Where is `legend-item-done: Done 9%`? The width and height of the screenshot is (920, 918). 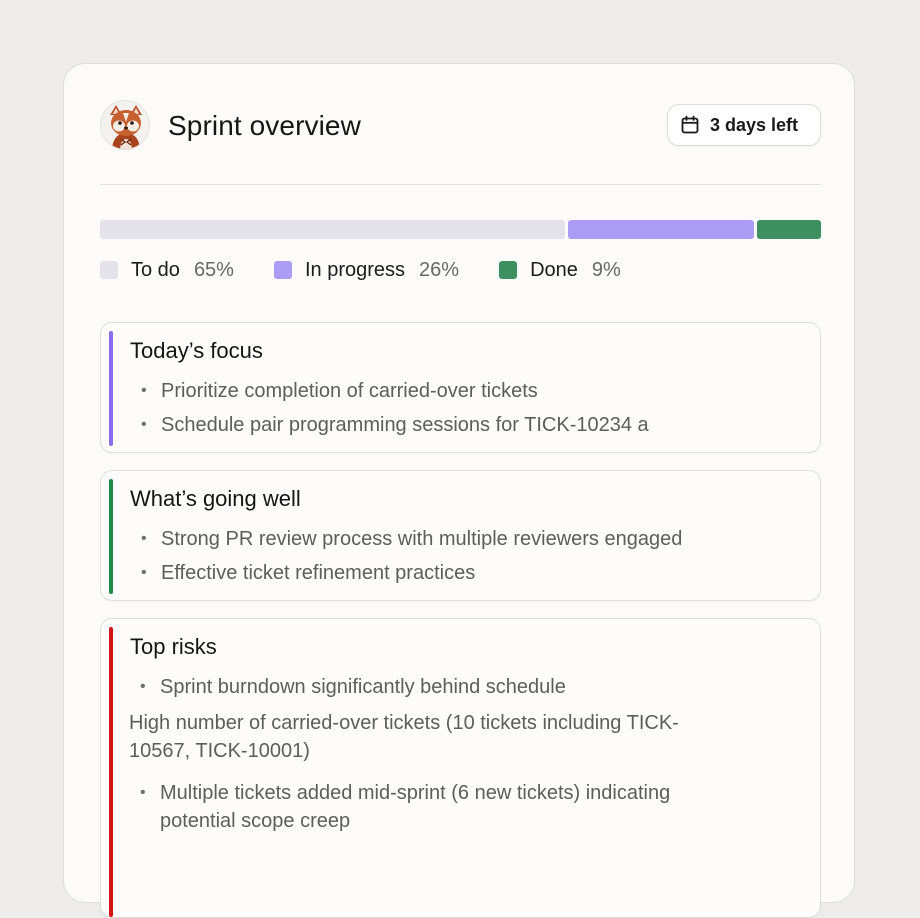 legend-item-done: Done 9% is located at coordinates (560, 270).